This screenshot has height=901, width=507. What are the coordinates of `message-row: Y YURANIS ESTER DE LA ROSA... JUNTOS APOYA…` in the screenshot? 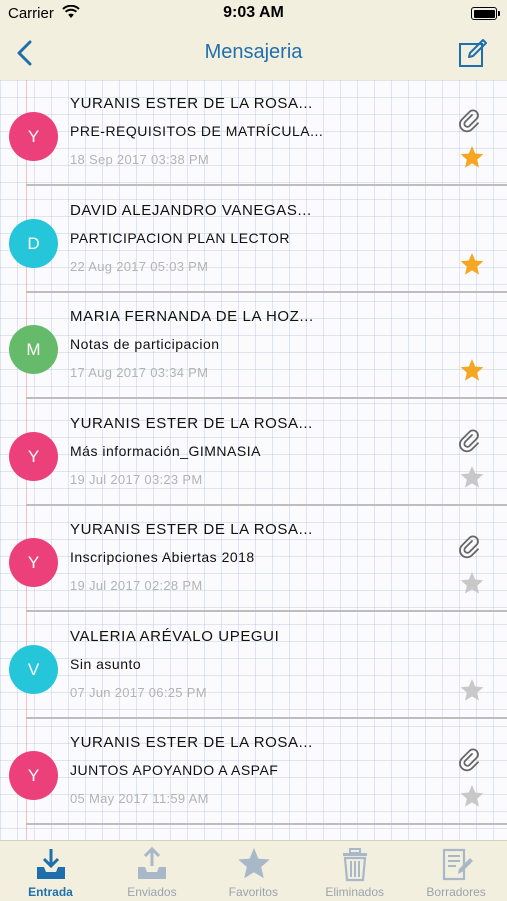 It's located at (253, 772).